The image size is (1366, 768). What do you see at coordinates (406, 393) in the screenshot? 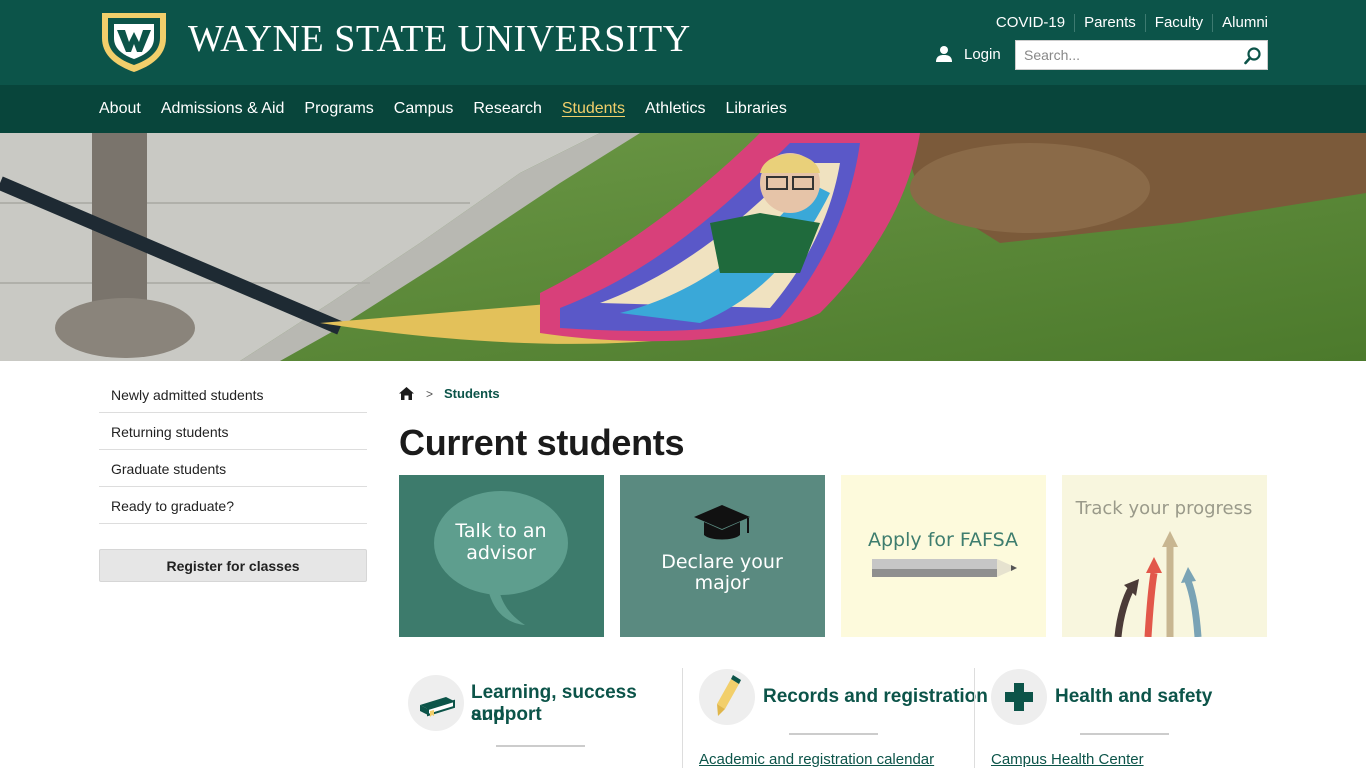
I see `home-icon` at bounding box center [406, 393].